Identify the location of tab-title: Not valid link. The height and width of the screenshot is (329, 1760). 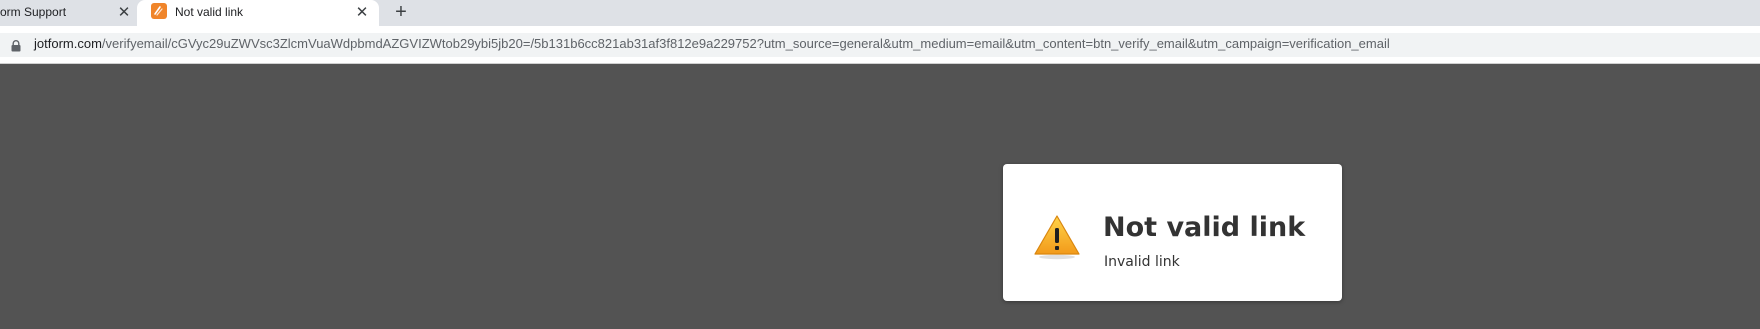
(209, 12).